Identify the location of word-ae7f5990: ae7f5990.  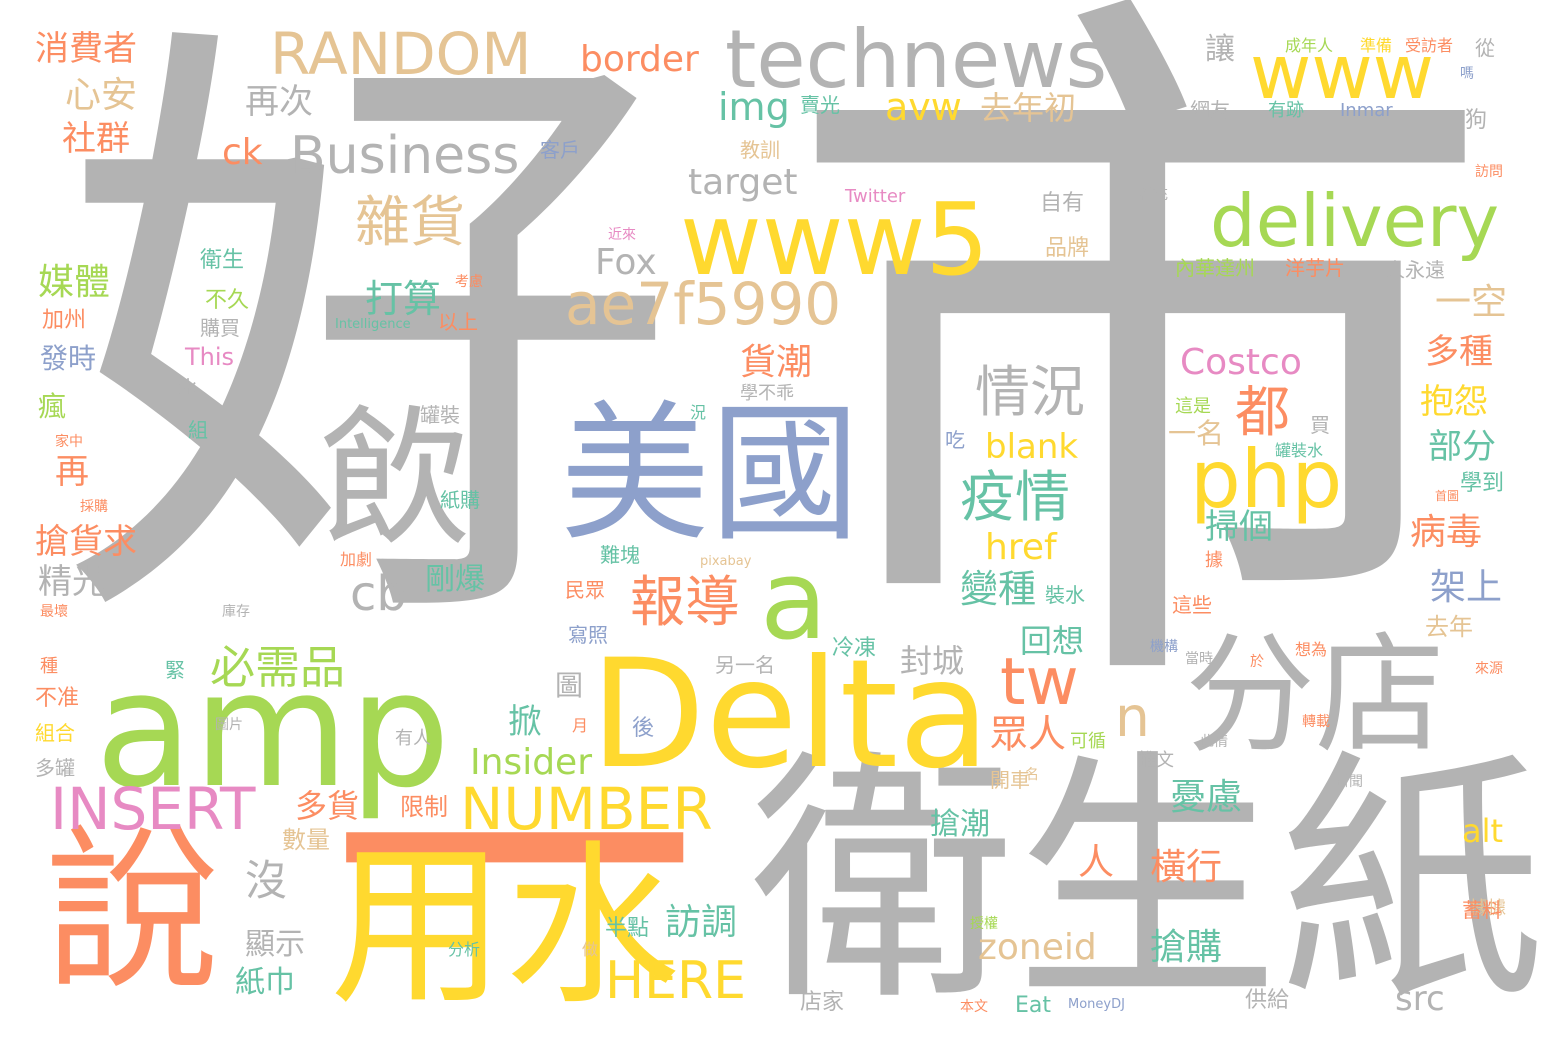
(703, 304).